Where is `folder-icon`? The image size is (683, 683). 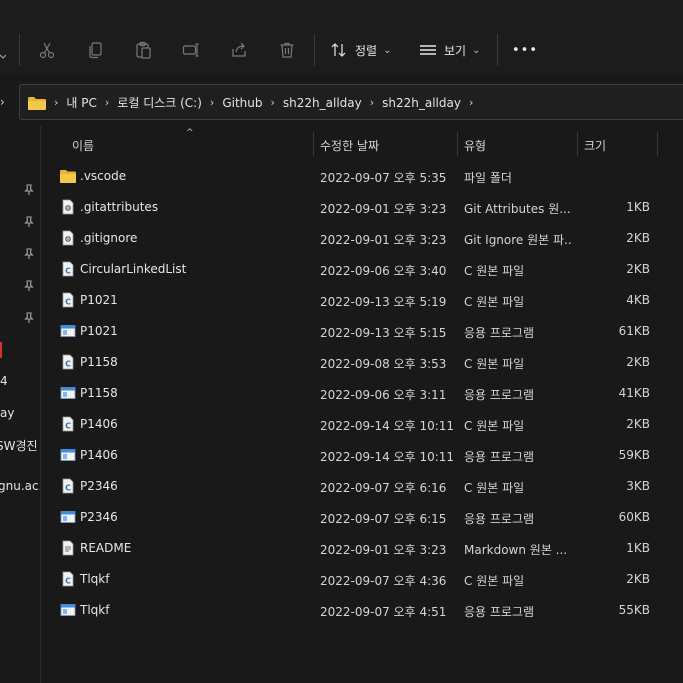
folder-icon is located at coordinates (68, 176).